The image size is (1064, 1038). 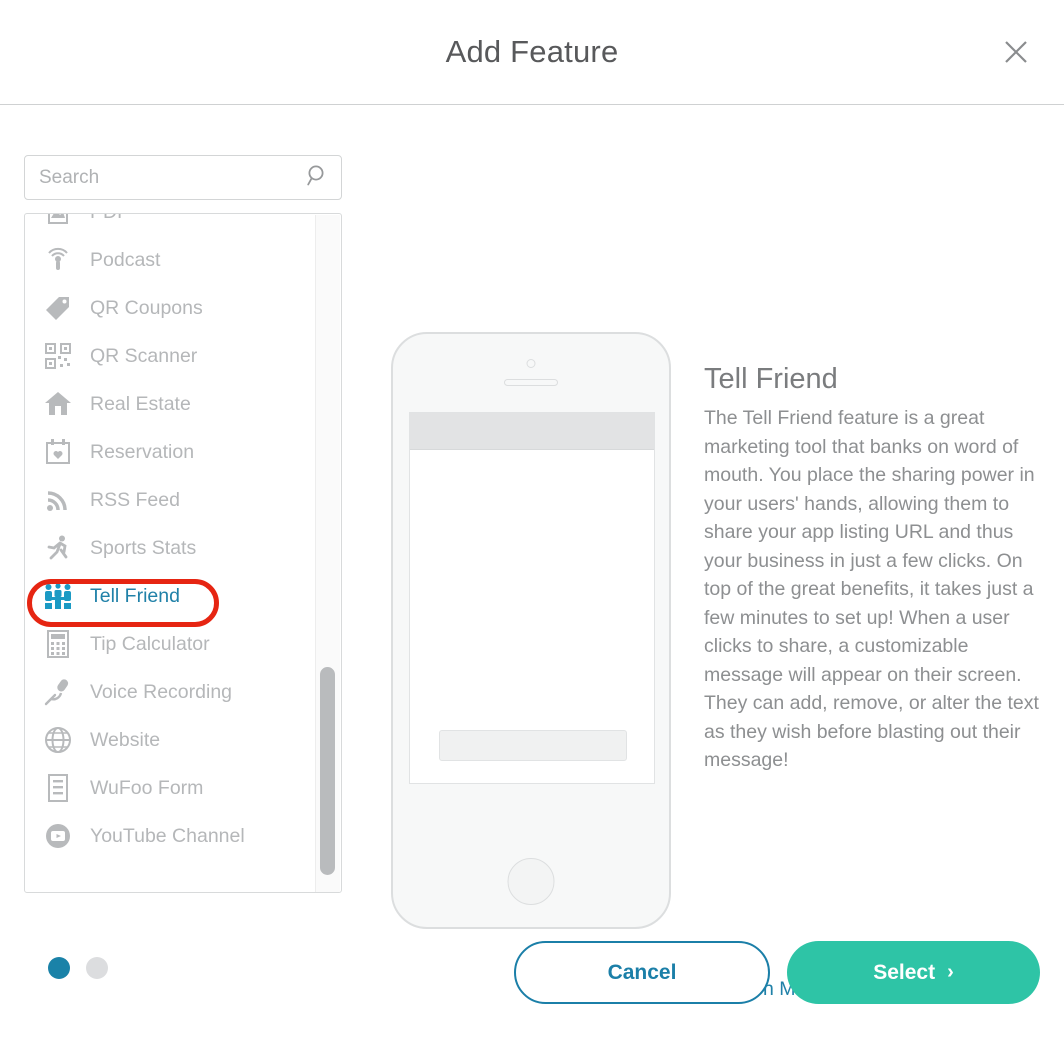 I want to click on pdf-icon, so click(x=58, y=221).